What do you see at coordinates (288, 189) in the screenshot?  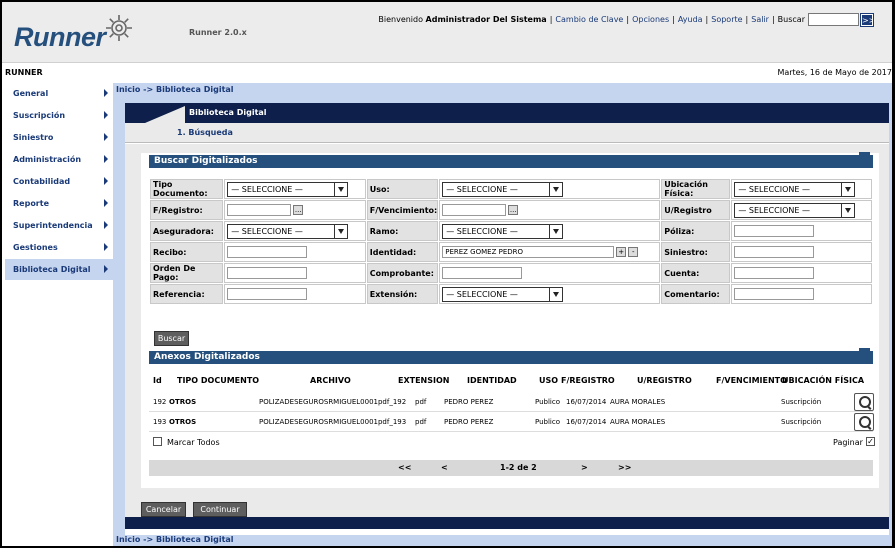 I see `tipo-documento-select: — SELECCIONE —` at bounding box center [288, 189].